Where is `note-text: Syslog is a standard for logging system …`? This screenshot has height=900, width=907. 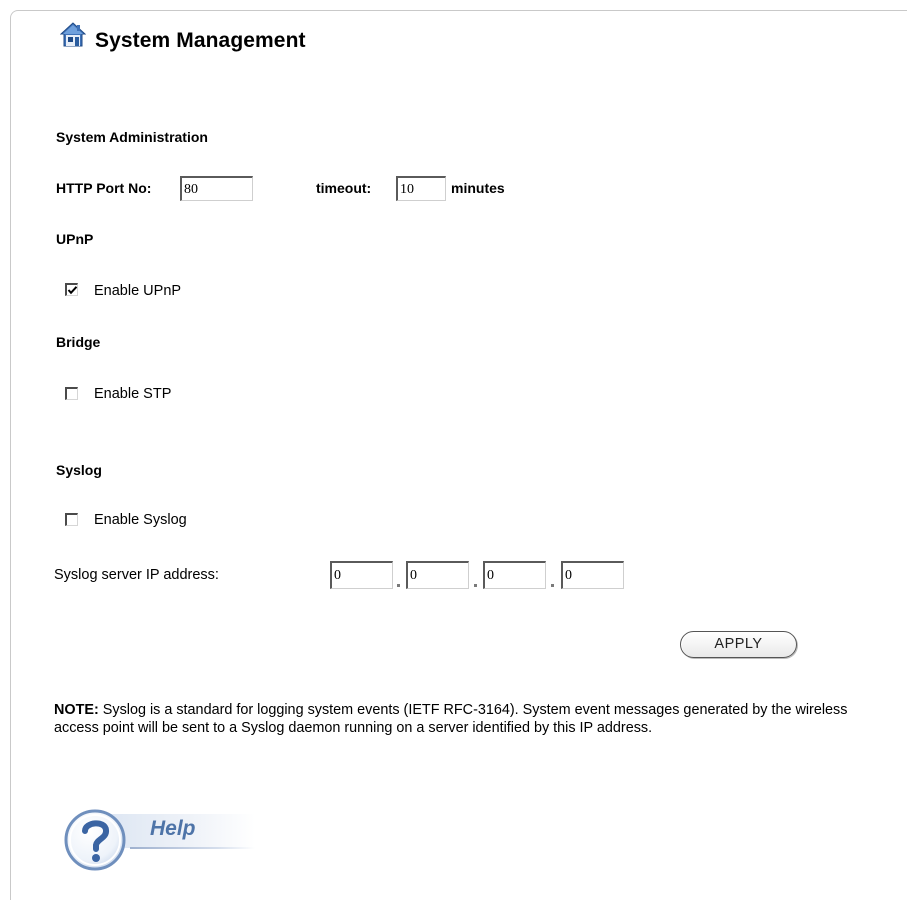 note-text: Syslog is a standard for logging system … is located at coordinates (451, 719).